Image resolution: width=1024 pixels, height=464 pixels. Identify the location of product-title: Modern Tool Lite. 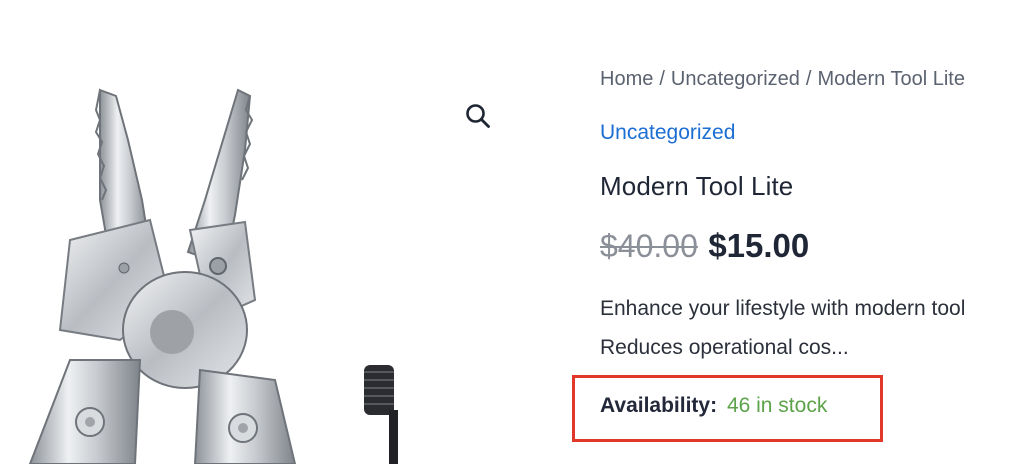
(697, 186).